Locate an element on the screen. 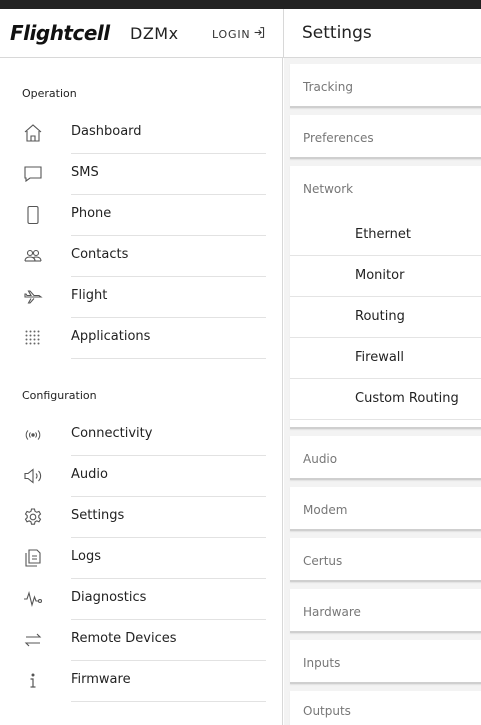 This screenshot has height=725, width=481. section-title: Certus is located at coordinates (323, 561).